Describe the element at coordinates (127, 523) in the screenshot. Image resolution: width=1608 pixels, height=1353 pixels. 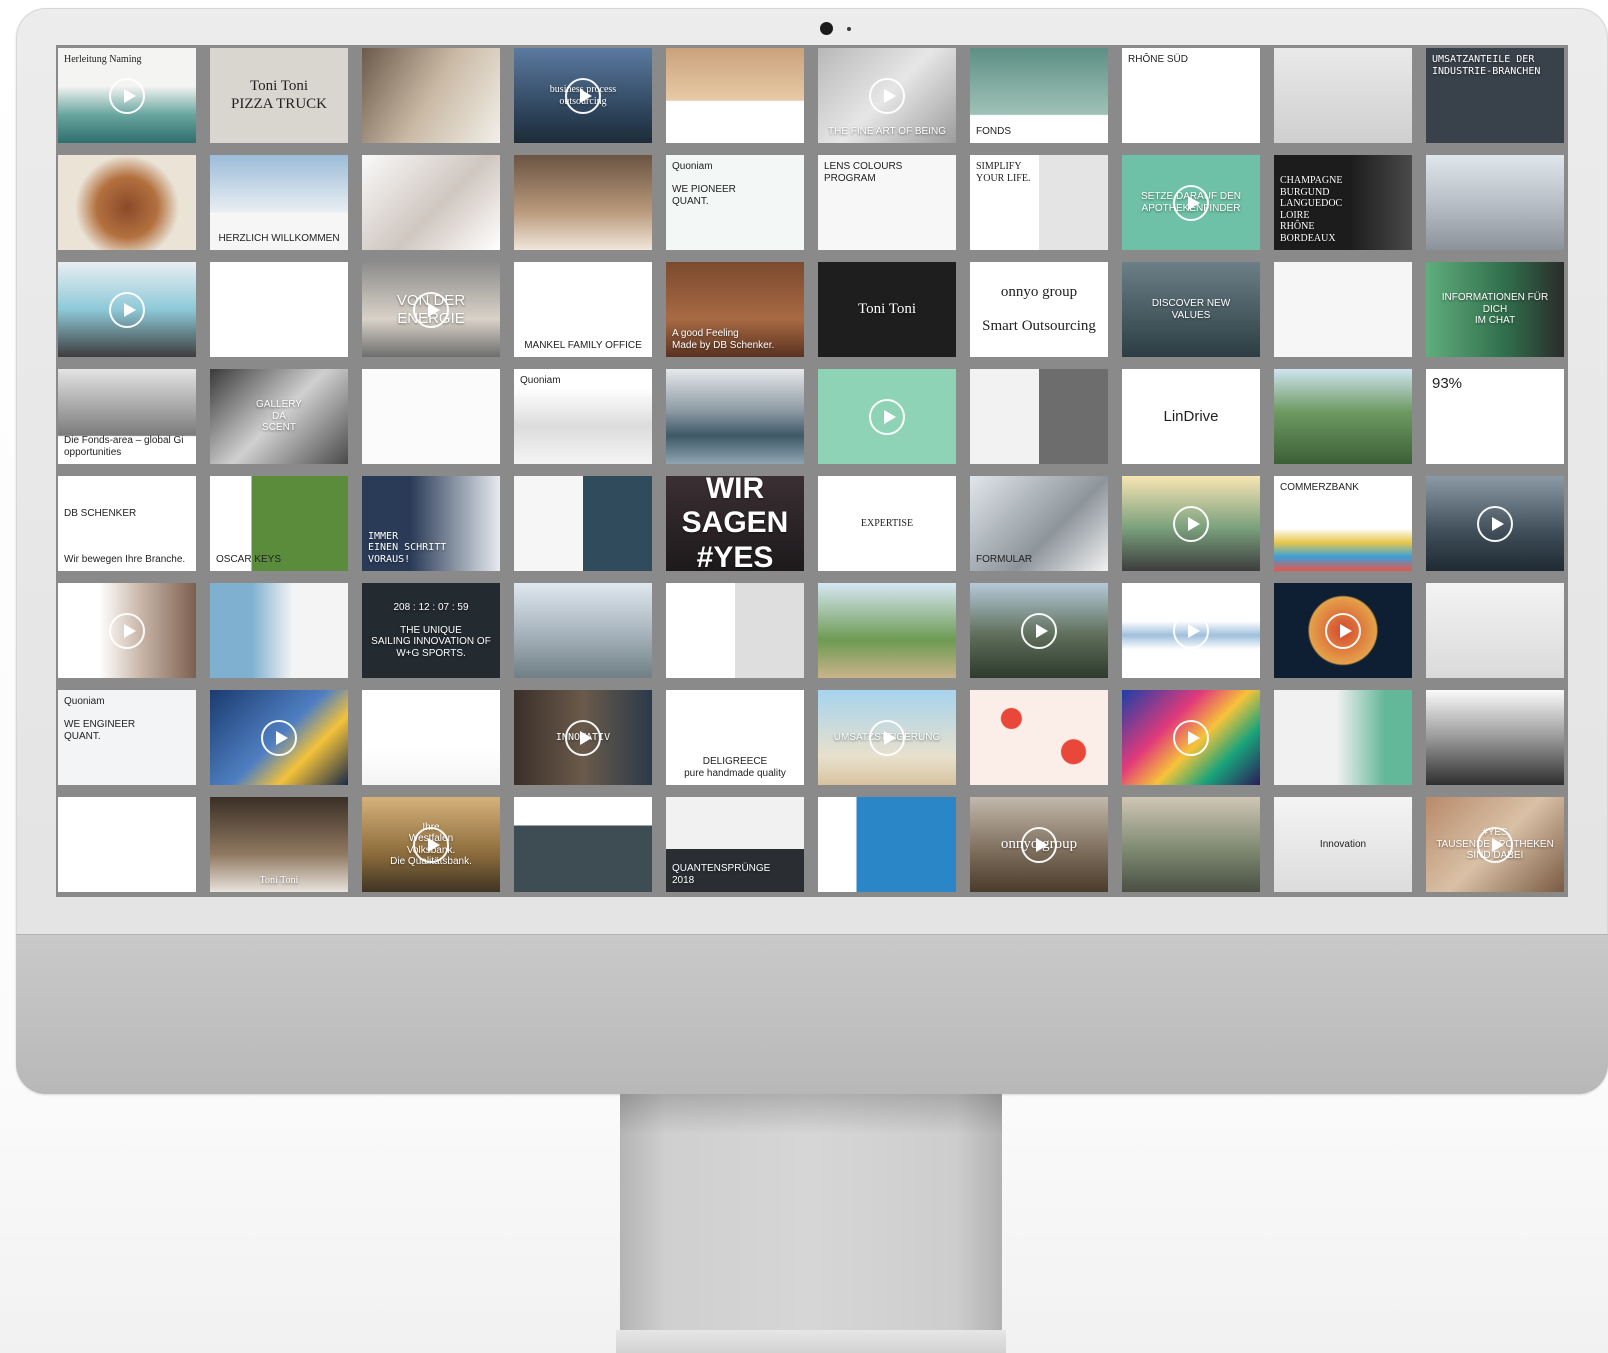
I see `portfolio-thumbnail: DB SCHENKER Wir bewegen Ihre Branche.` at that location.